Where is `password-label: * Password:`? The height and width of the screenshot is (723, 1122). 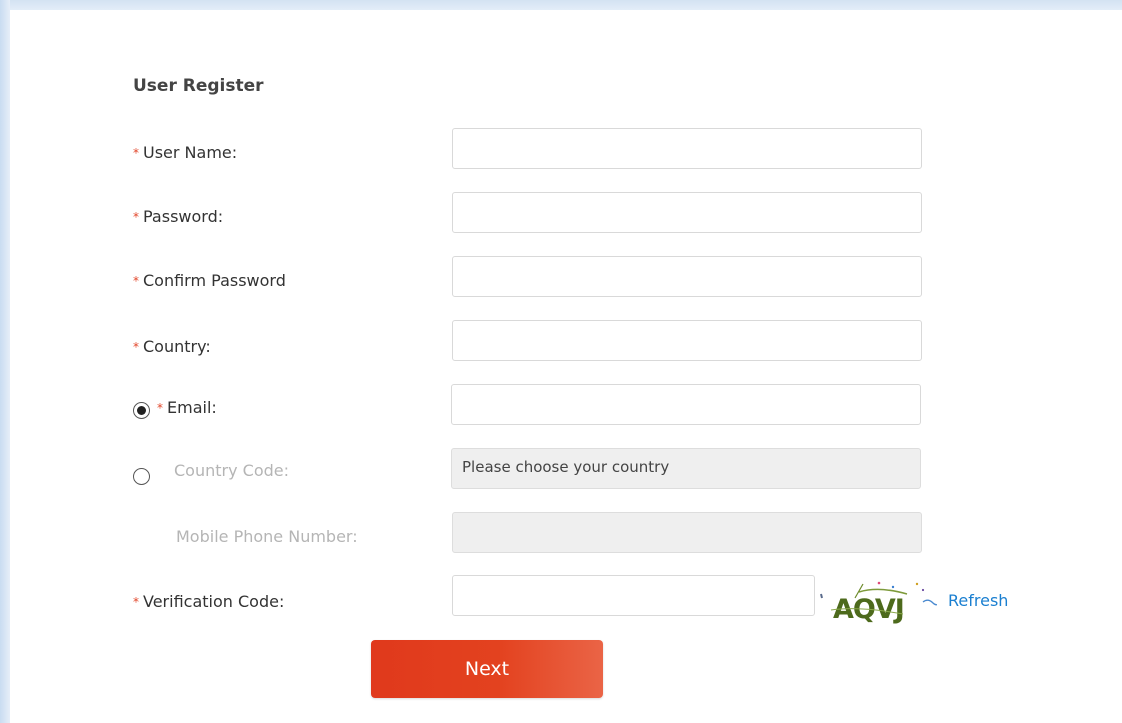 password-label: * Password: is located at coordinates (178, 216).